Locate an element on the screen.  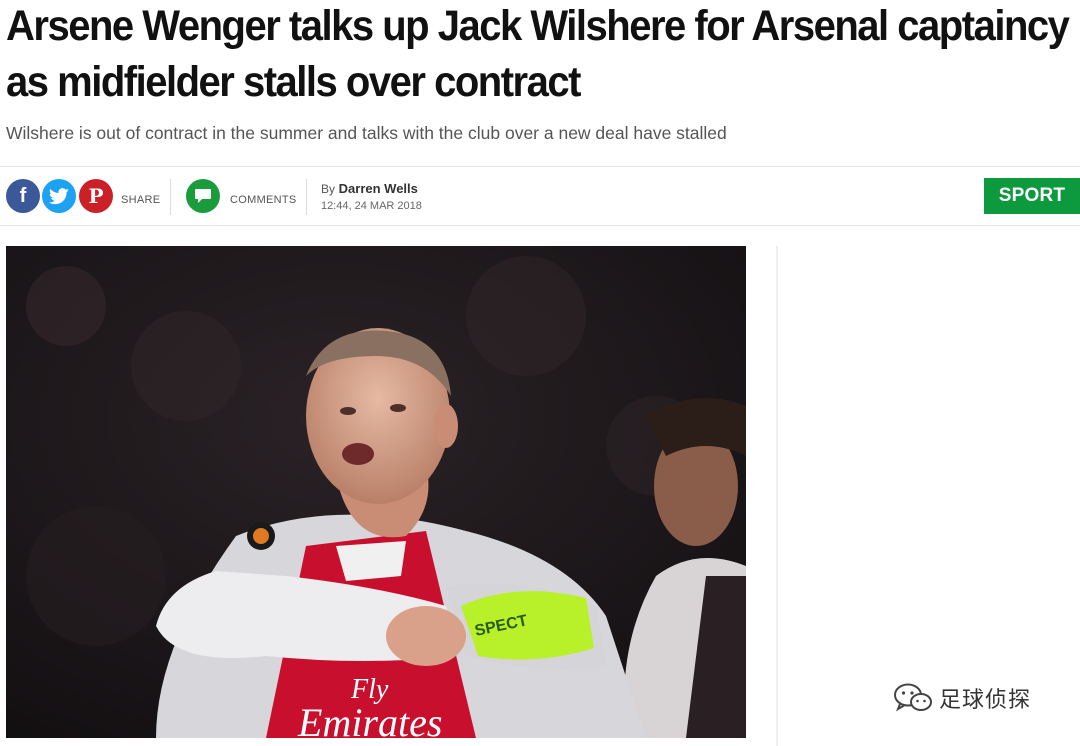
byline: By Darren Wells is located at coordinates (369, 188).